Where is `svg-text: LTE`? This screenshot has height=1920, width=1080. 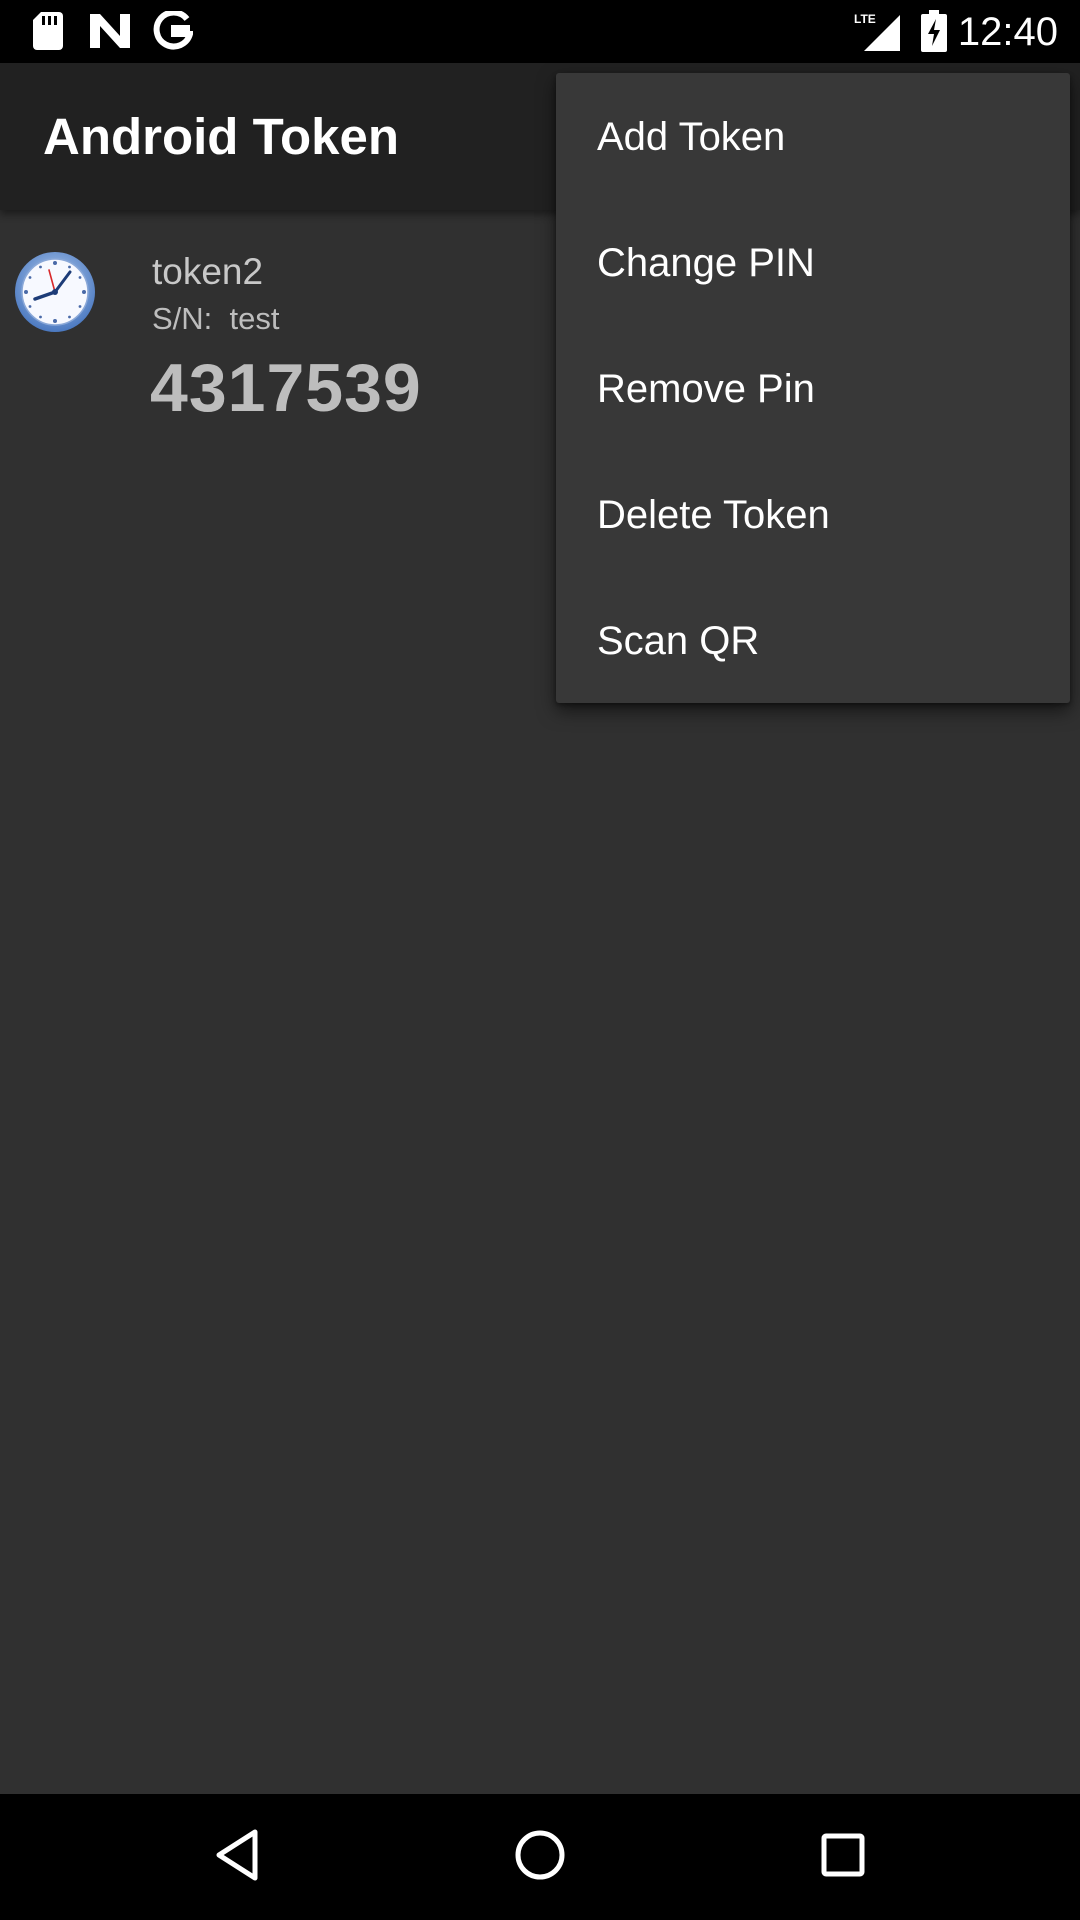 svg-text: LTE is located at coordinates (865, 19).